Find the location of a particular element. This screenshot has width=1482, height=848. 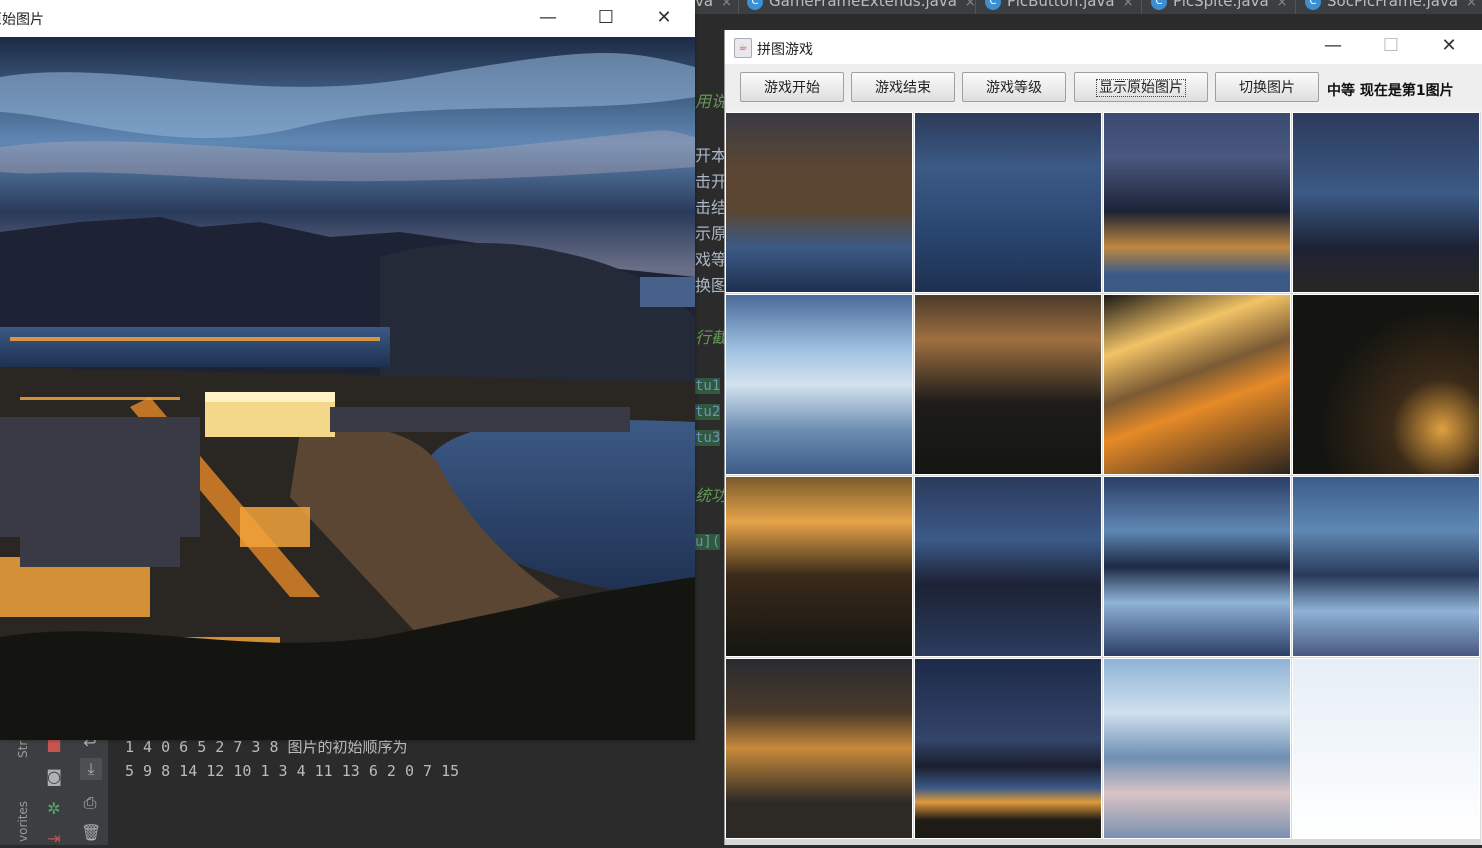

ide-tab: va × is located at coordinates (713, 7).